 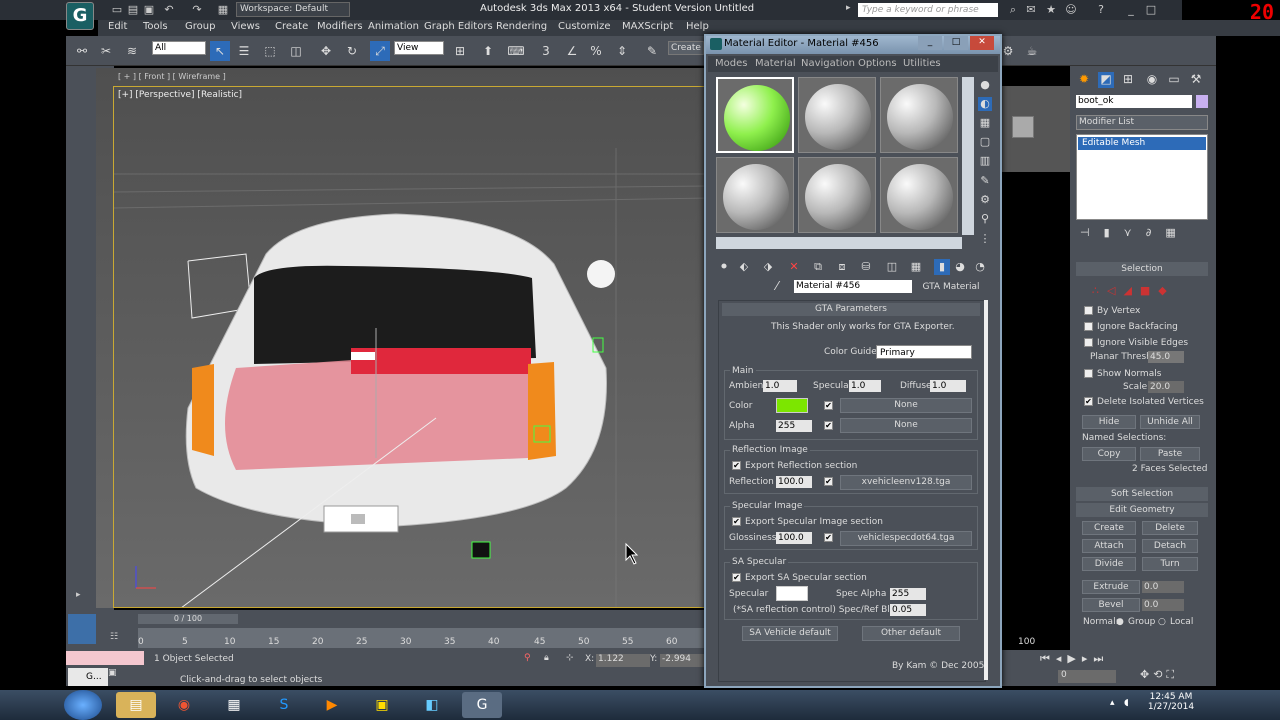 What do you see at coordinates (326, 51) in the screenshot?
I see `move-icon: ✥` at bounding box center [326, 51].